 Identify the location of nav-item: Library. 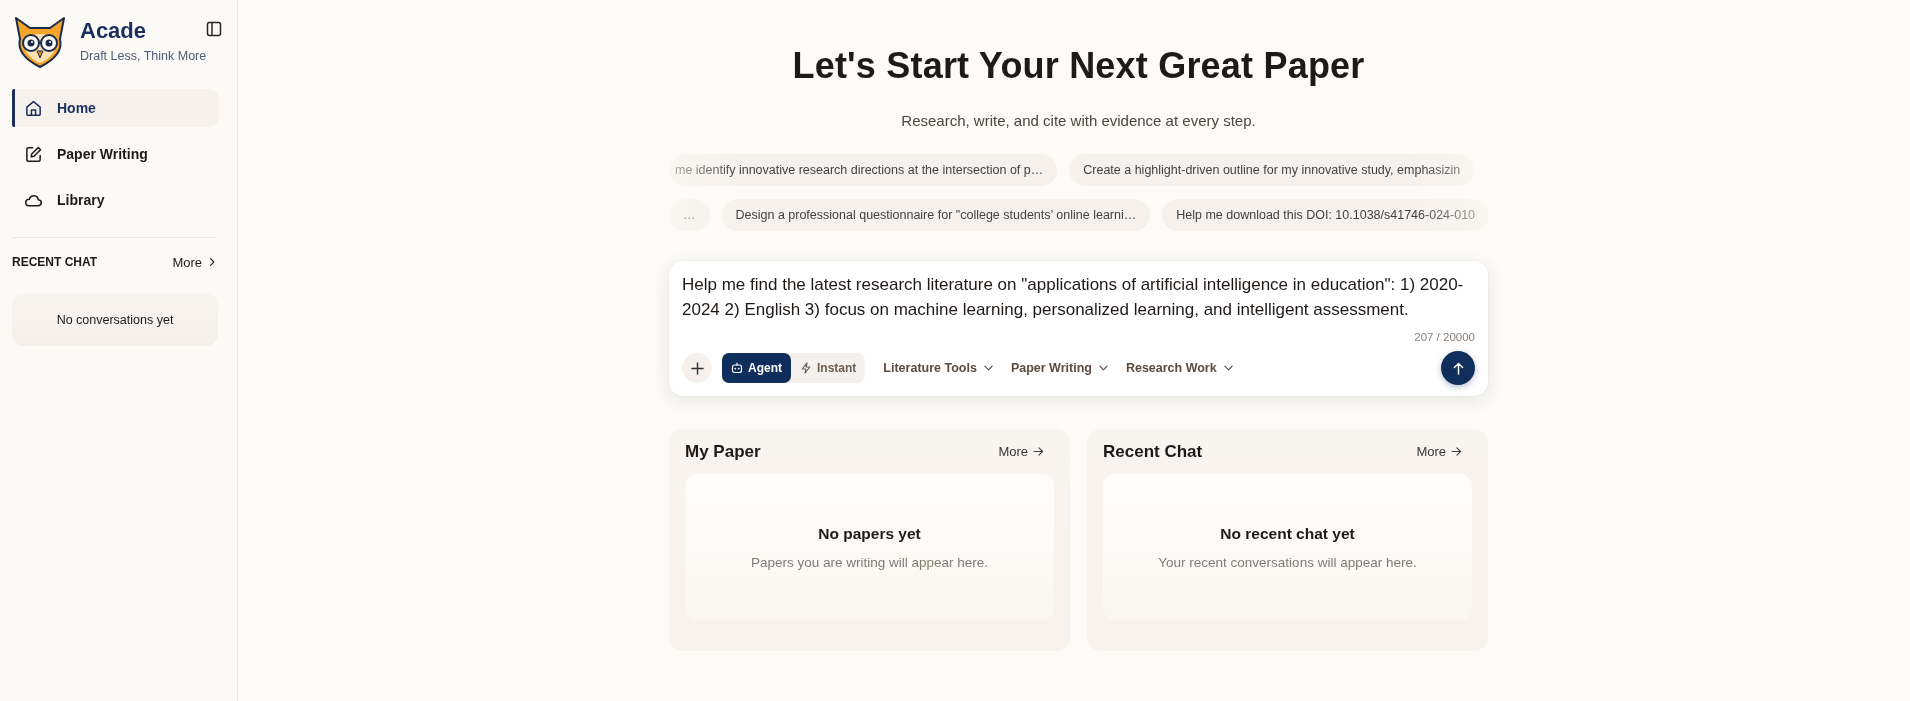
(115, 200).